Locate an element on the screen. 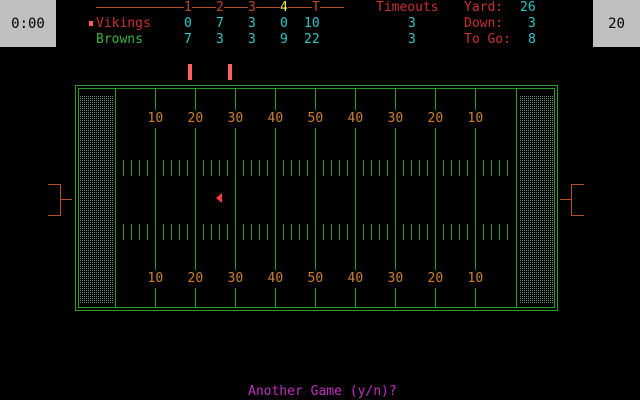 This screenshot has height=400, width=640. endzone-left is located at coordinates (96, 200).